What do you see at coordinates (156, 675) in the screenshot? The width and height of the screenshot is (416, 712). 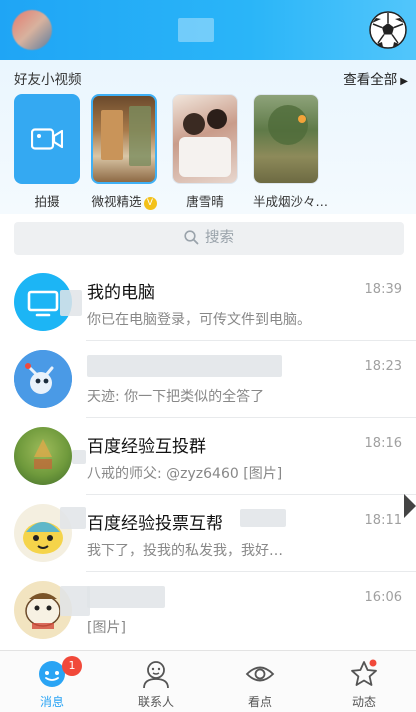 I see `contacts-icon` at bounding box center [156, 675].